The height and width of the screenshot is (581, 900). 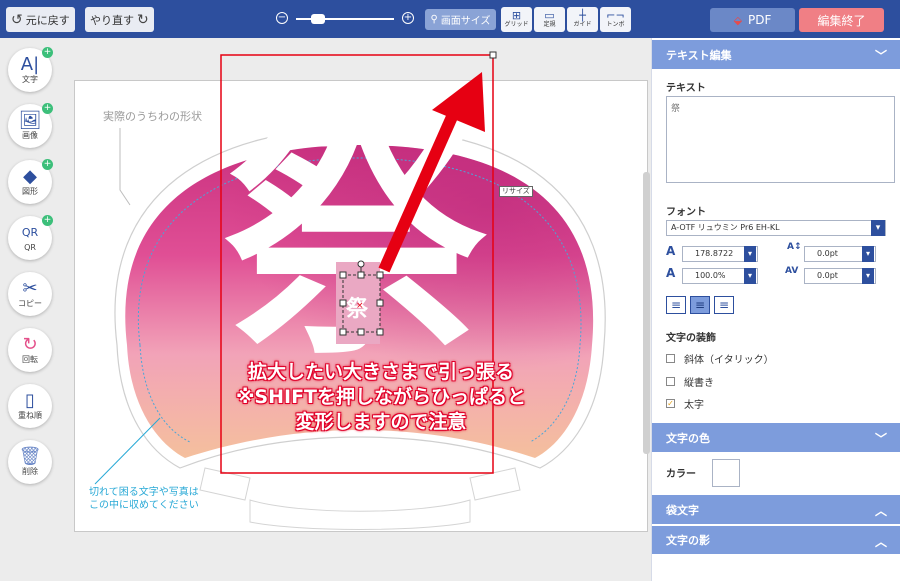 I want to click on kerning-stepper: ▾, so click(x=868, y=276).